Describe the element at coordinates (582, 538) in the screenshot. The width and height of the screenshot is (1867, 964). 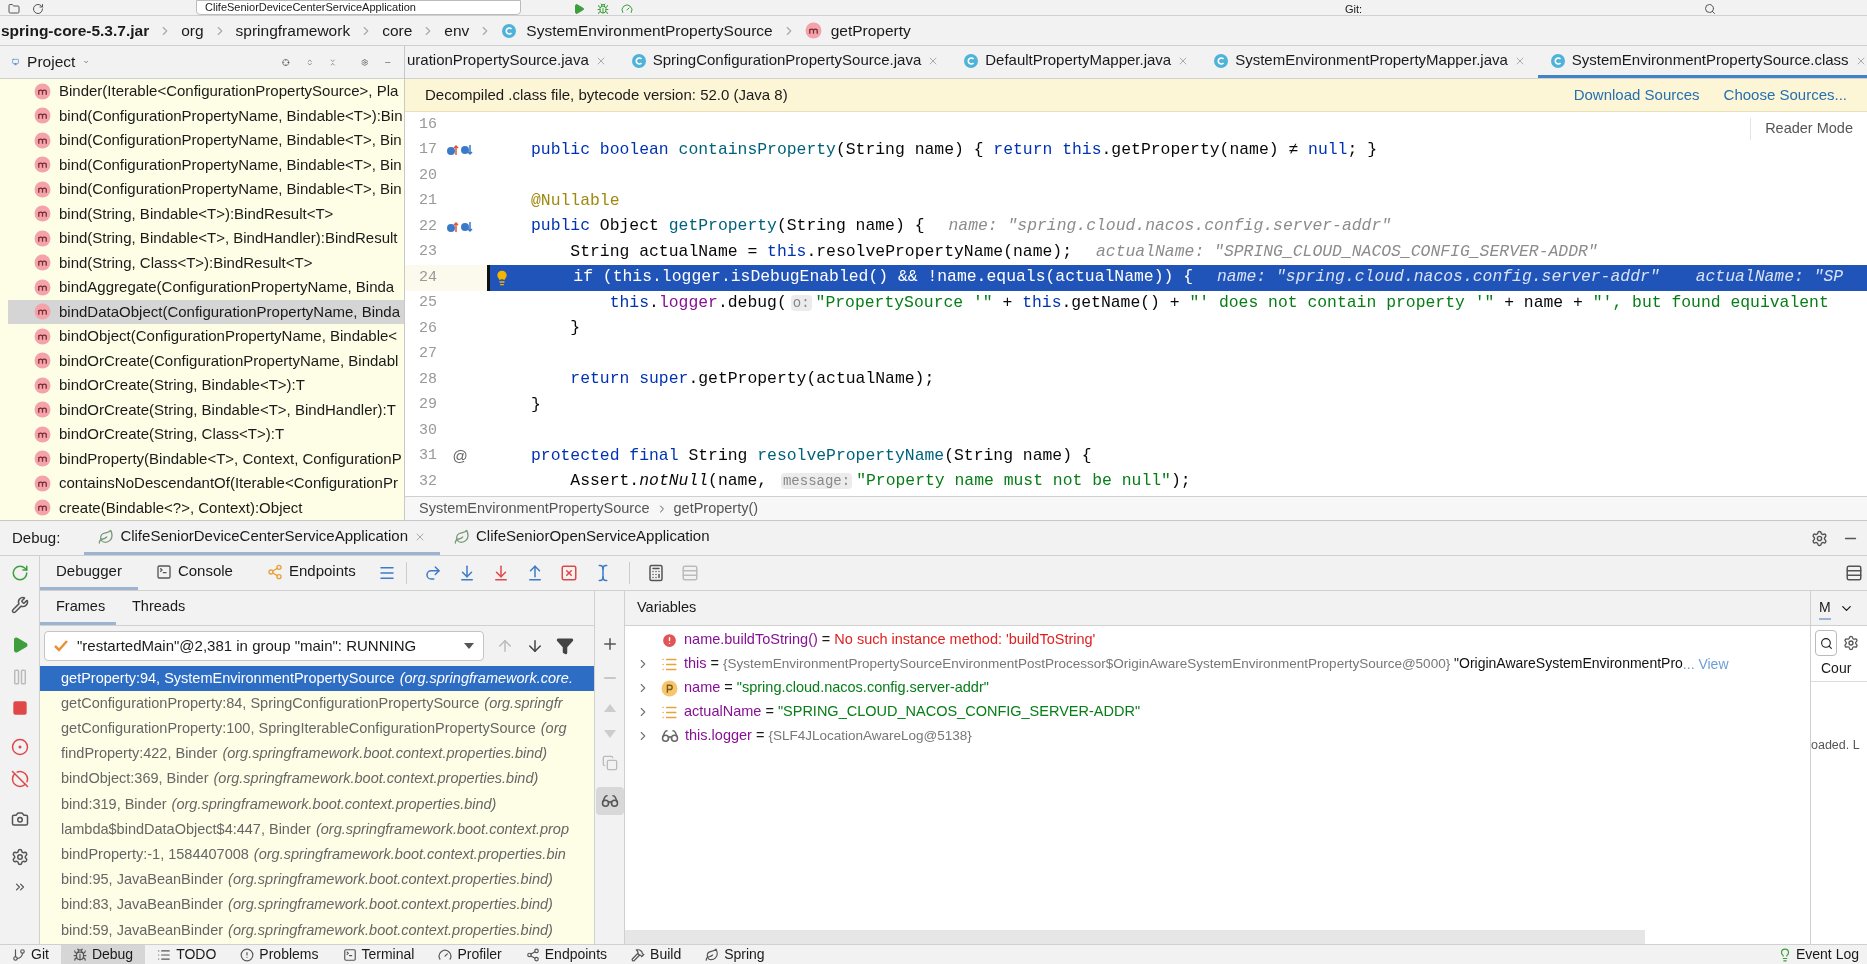
I see `session-tab: ClifeSeniorOpenServiceApplication` at that location.